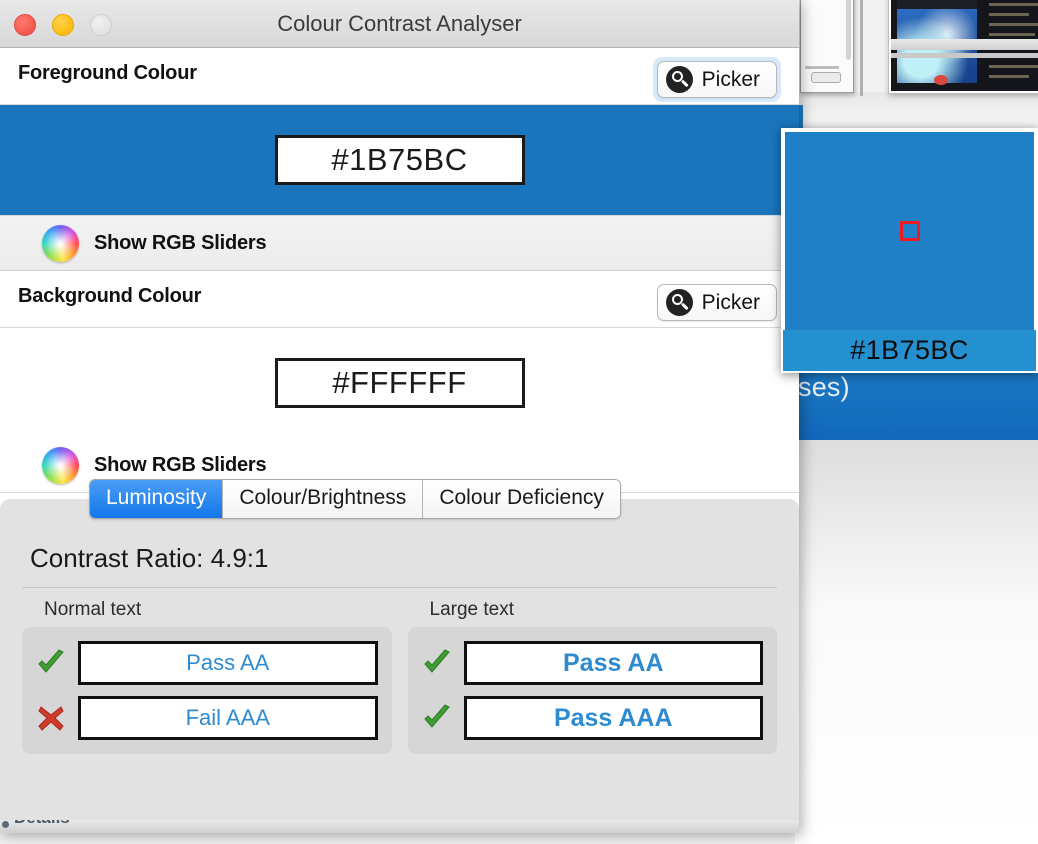 The height and width of the screenshot is (844, 1038). Describe the element at coordinates (42, 824) in the screenshot. I see `status-bar-text: Details` at that location.